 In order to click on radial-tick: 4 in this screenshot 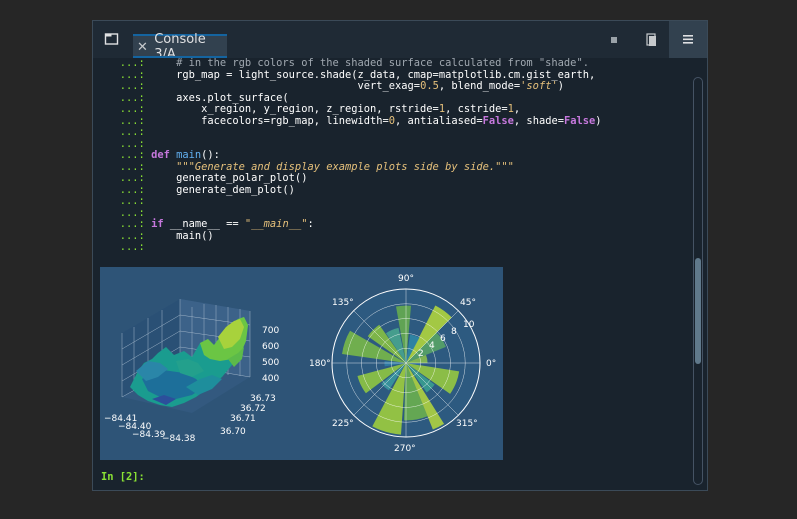, I will do `click(432, 346)`.